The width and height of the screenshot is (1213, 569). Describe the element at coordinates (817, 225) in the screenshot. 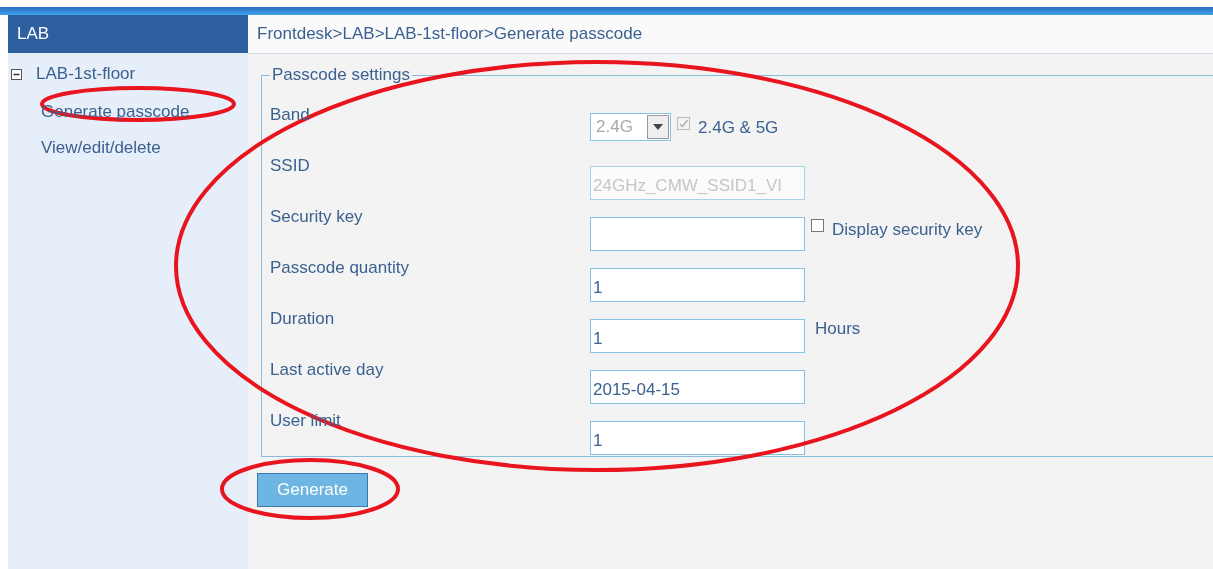

I see `checkbox` at that location.